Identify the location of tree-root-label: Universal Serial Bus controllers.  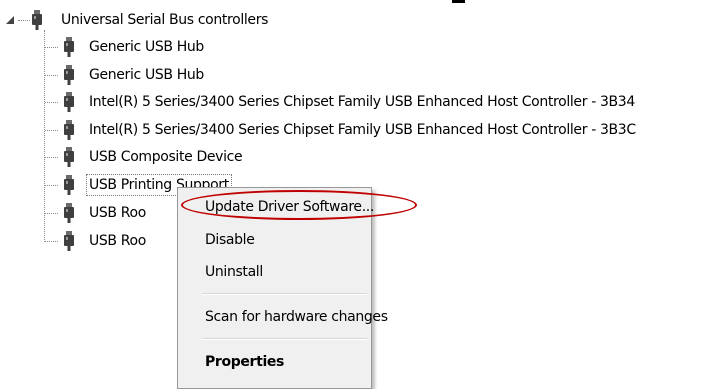
(165, 20).